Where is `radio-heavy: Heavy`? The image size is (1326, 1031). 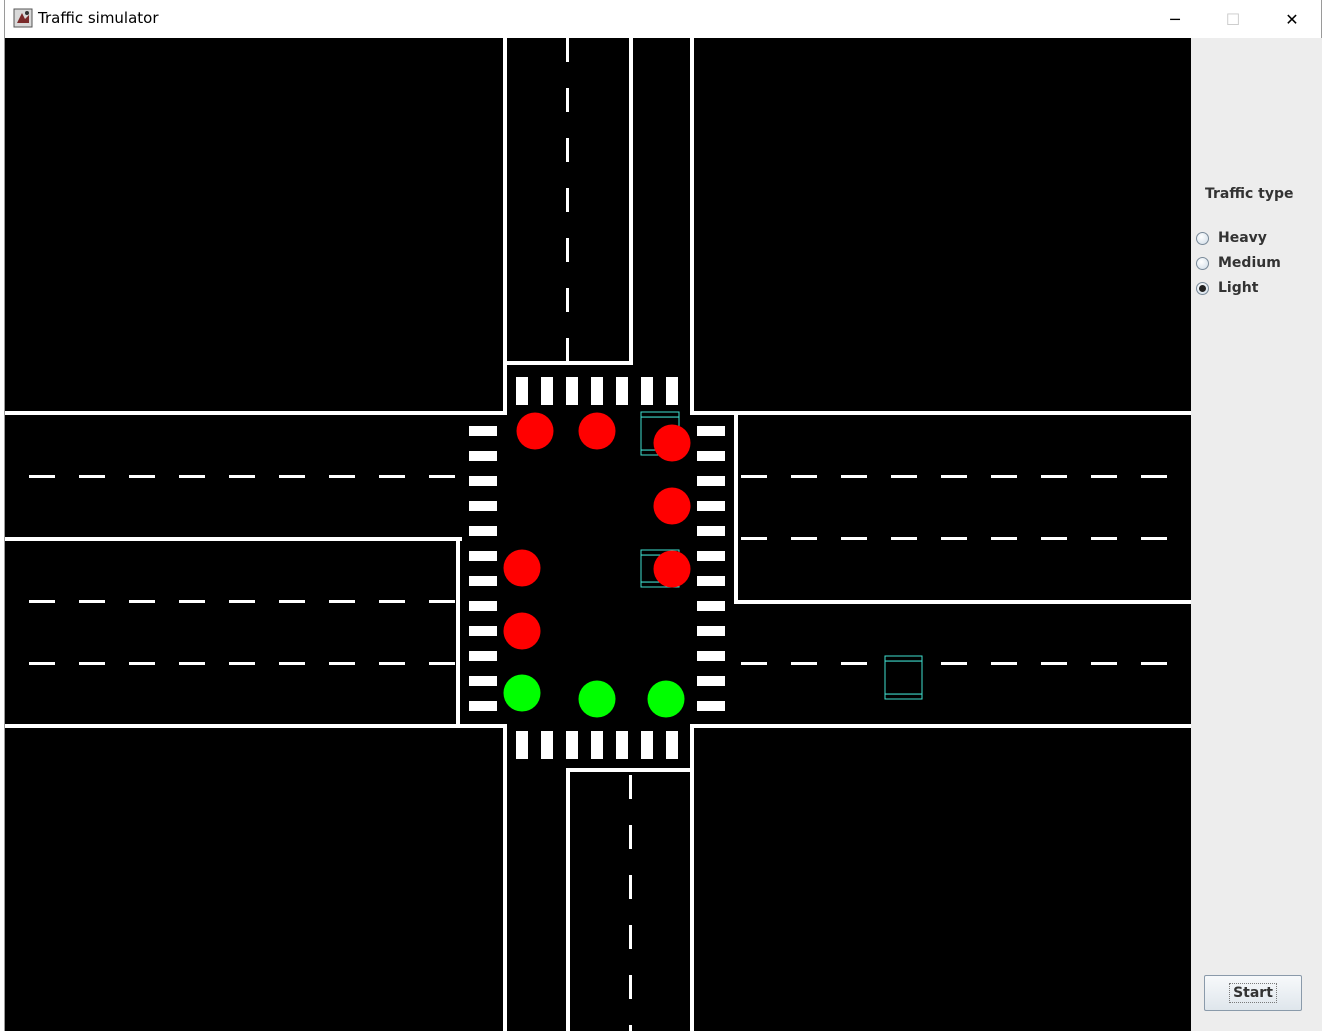
radio-heavy: Heavy is located at coordinates (1231, 238).